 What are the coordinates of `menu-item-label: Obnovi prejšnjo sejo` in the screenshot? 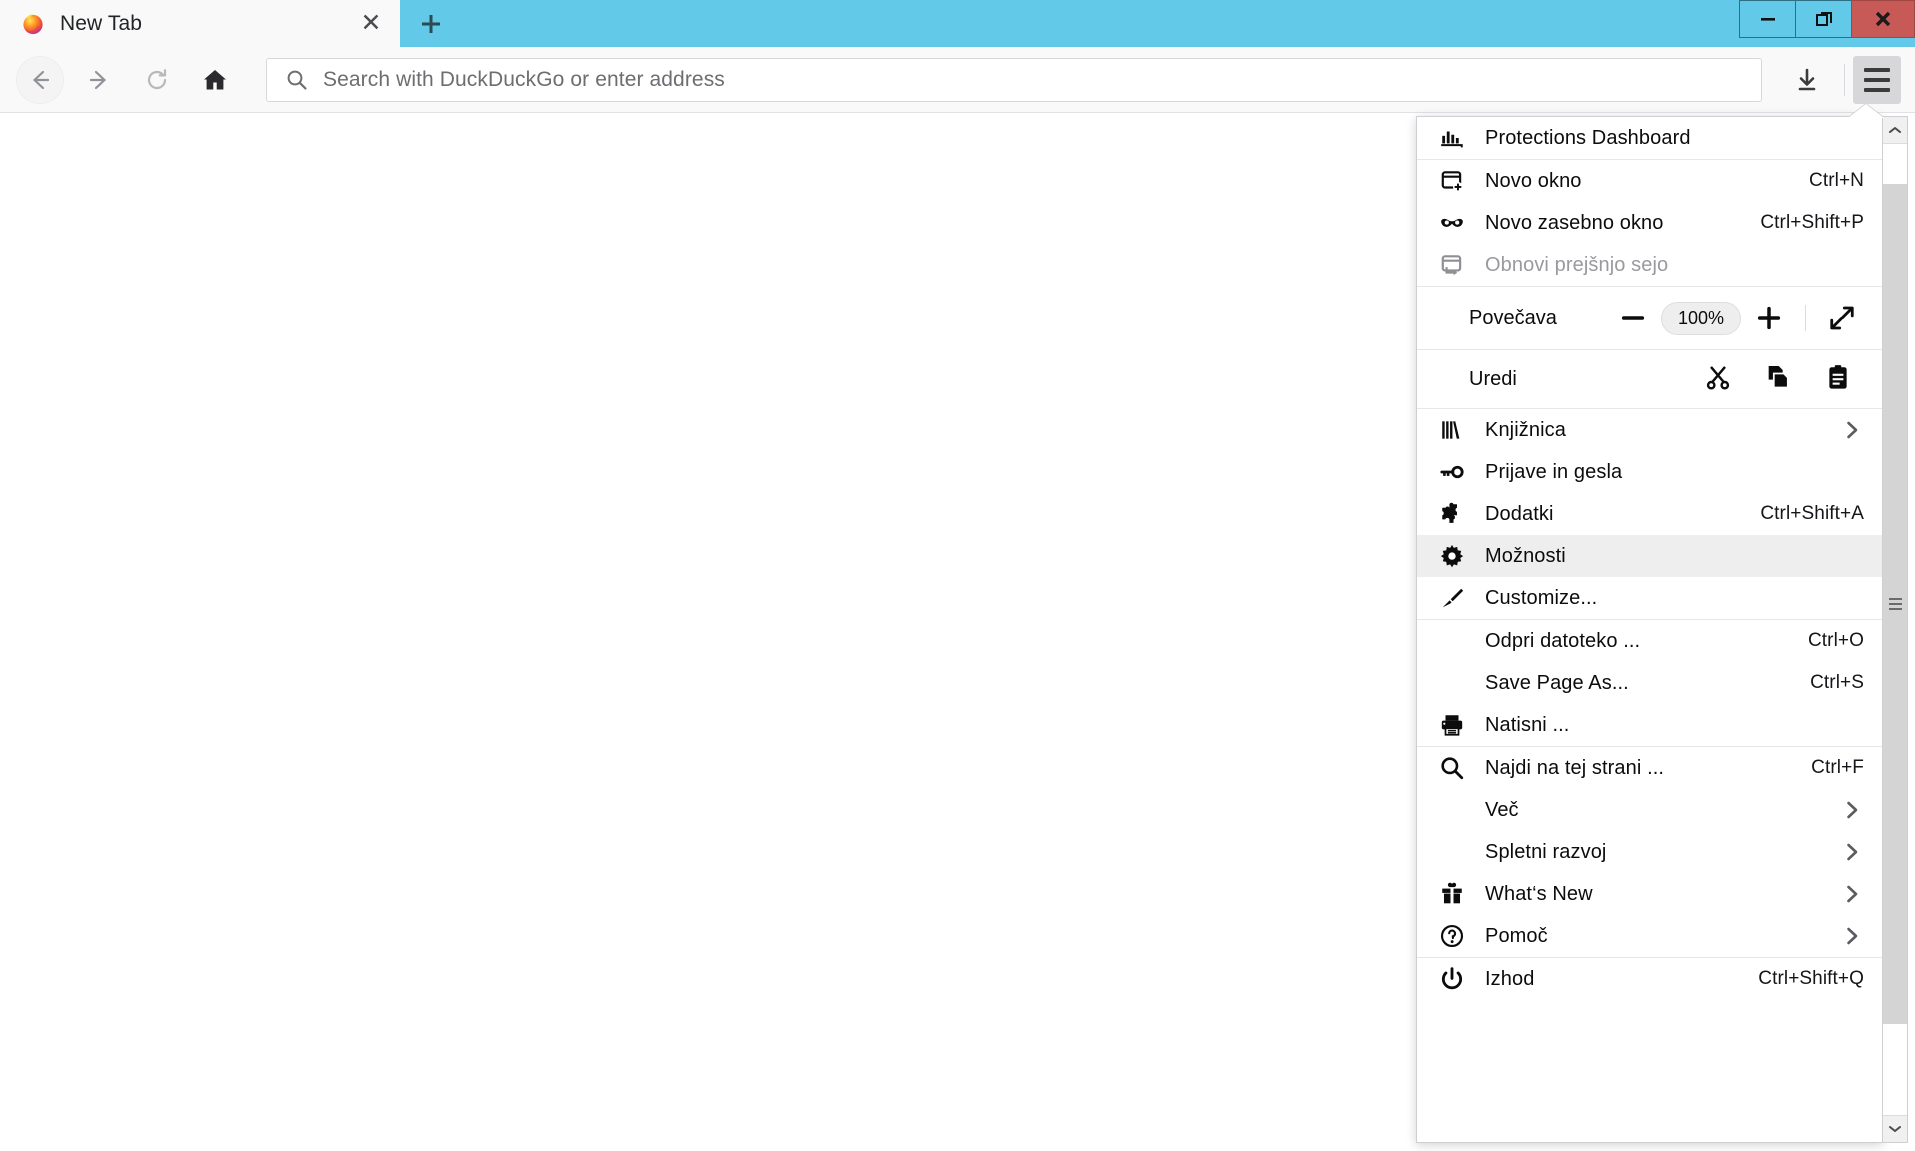 It's located at (1577, 264).